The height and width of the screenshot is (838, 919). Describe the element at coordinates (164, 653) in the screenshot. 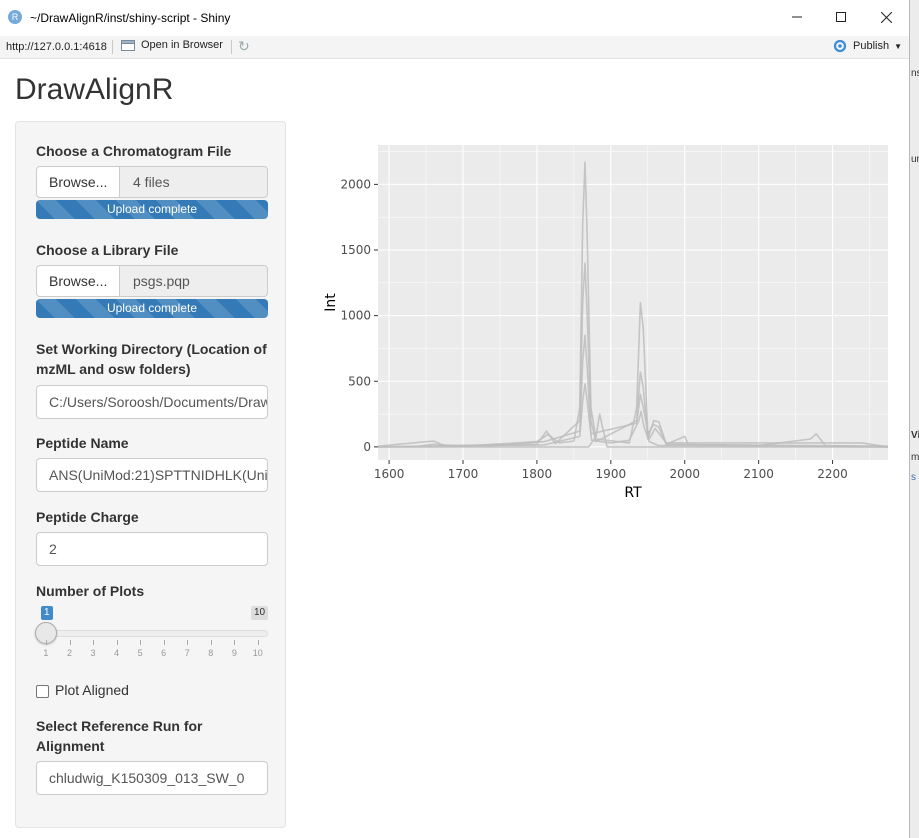

I see `slider-tick-label: 6` at that location.